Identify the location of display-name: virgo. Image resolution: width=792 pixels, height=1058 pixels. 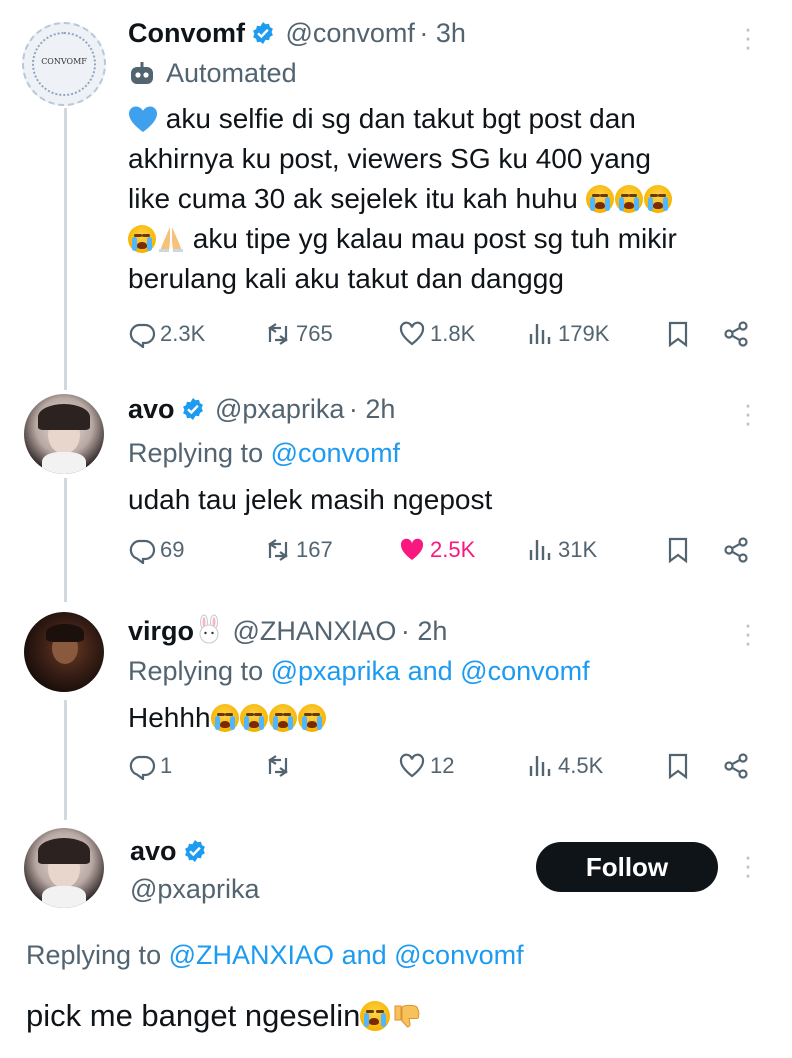
(161, 631).